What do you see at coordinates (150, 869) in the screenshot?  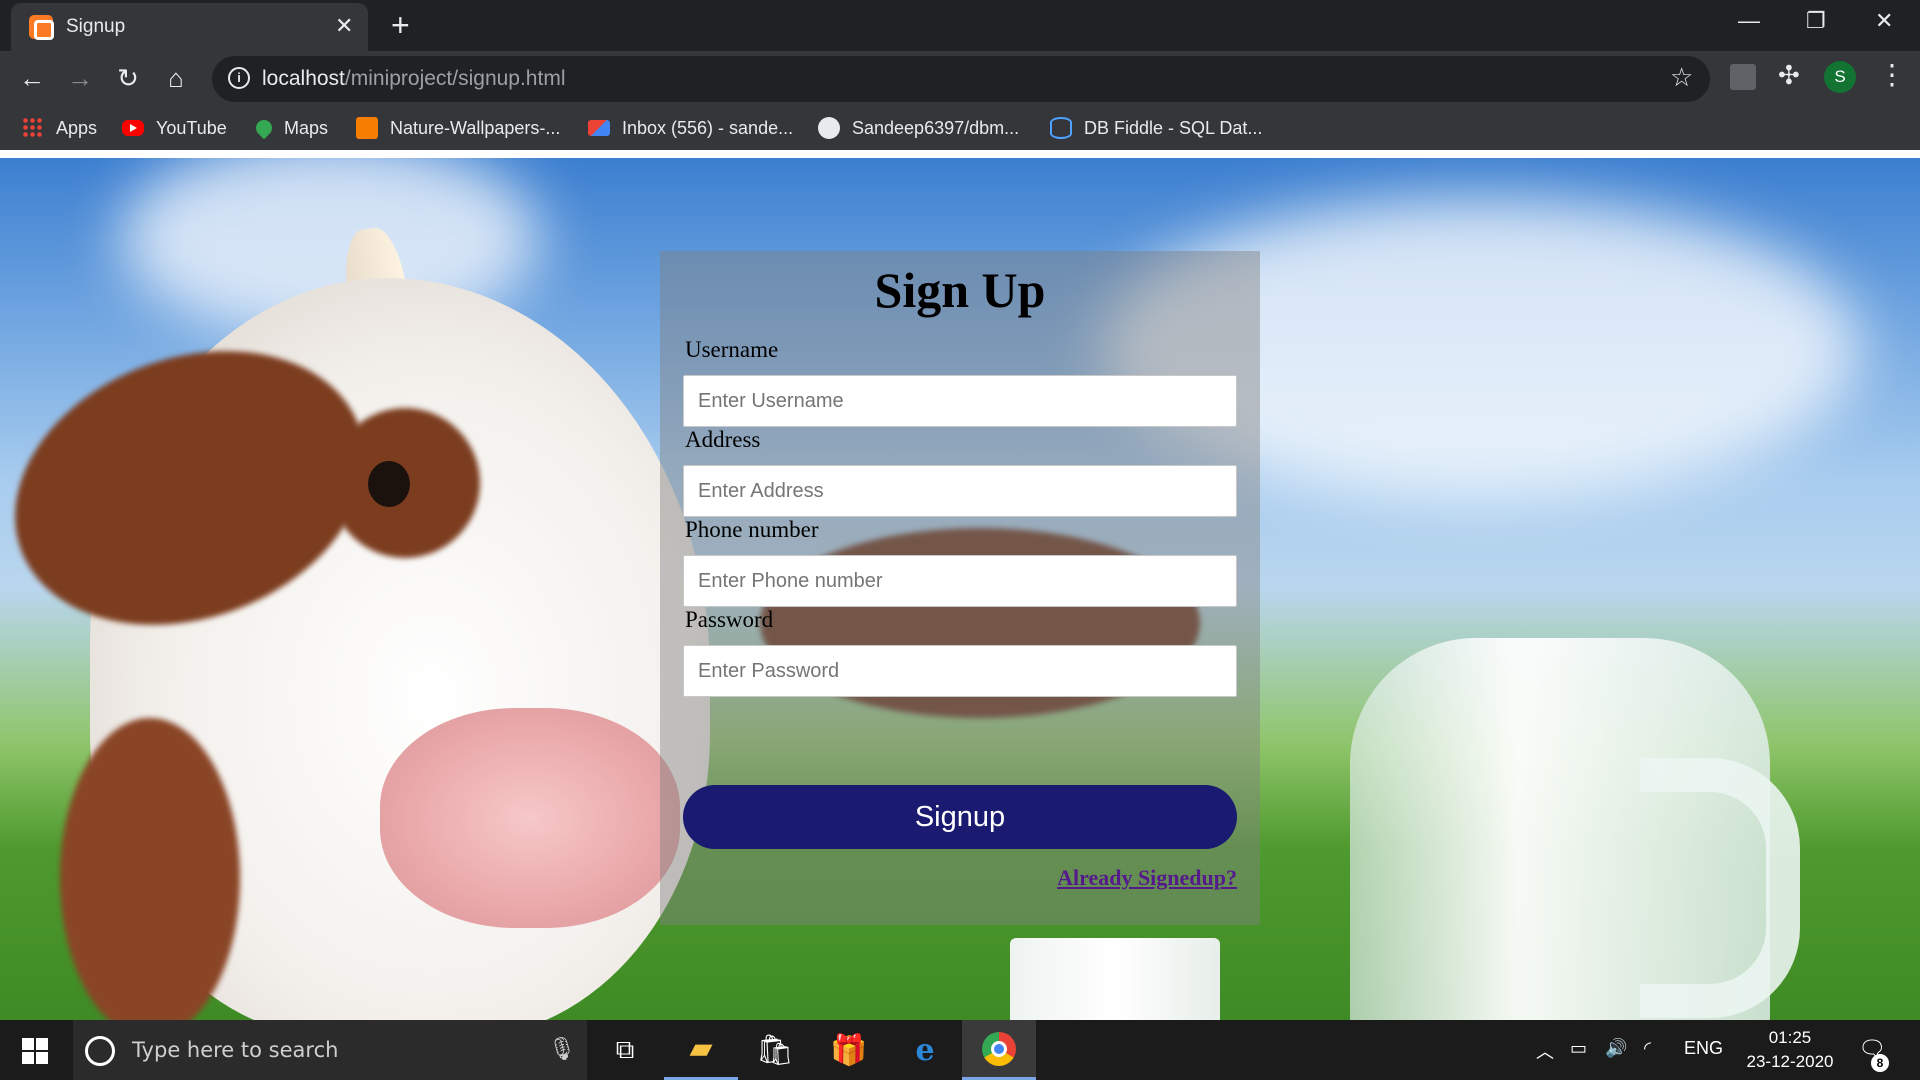 I see `cow-neck-patch-shape` at bounding box center [150, 869].